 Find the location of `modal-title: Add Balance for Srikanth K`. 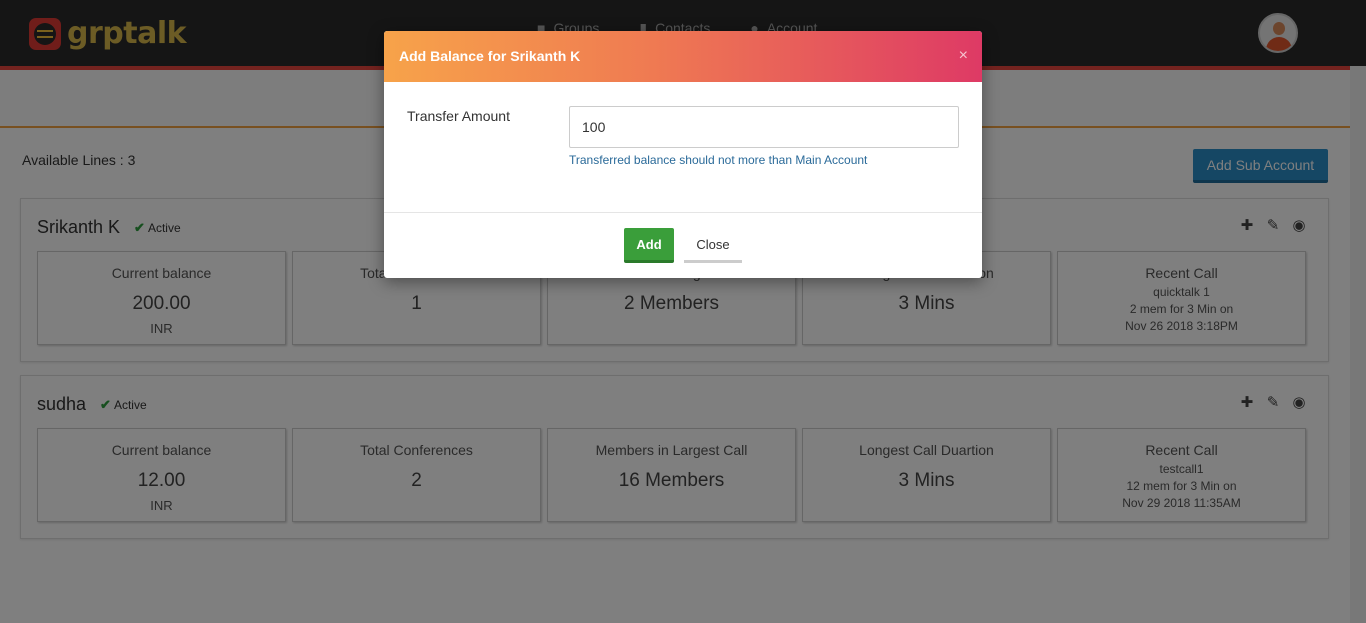

modal-title: Add Balance for Srikanth K is located at coordinates (490, 56).